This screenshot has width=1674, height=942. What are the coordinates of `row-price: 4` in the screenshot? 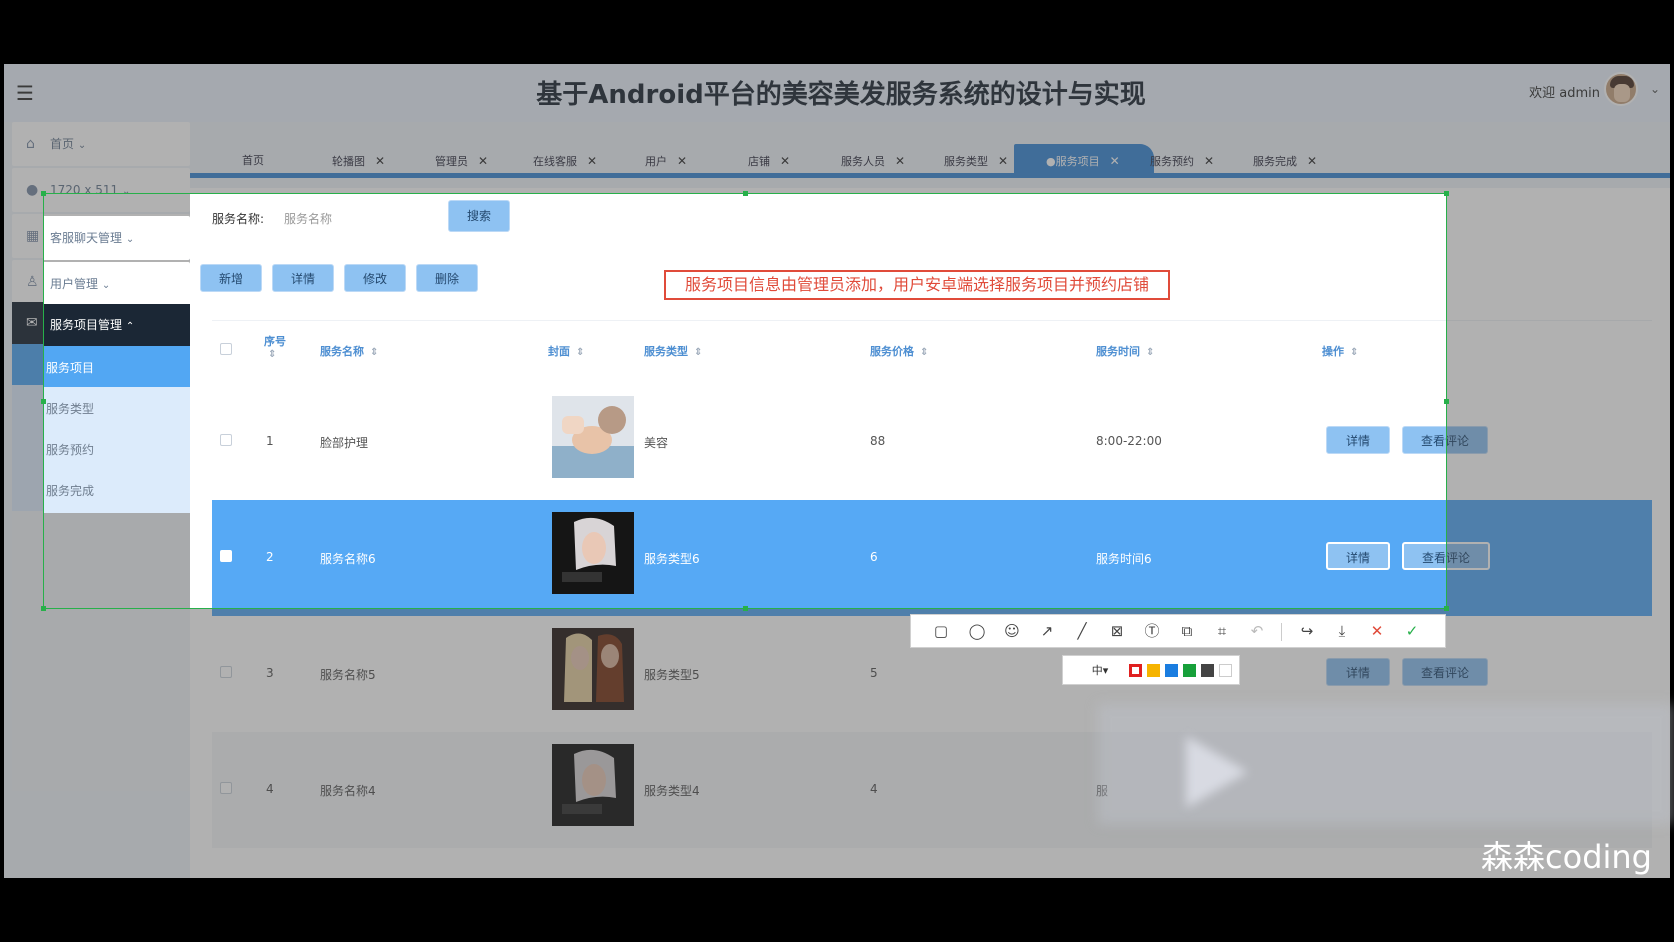 It's located at (874, 789).